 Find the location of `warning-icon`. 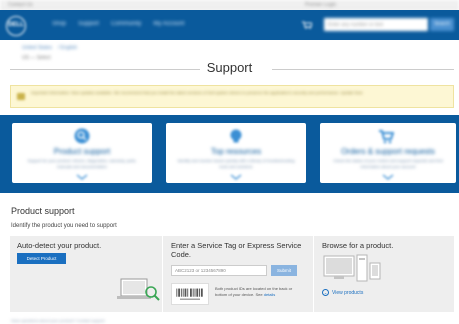

warning-icon is located at coordinates (21, 96).